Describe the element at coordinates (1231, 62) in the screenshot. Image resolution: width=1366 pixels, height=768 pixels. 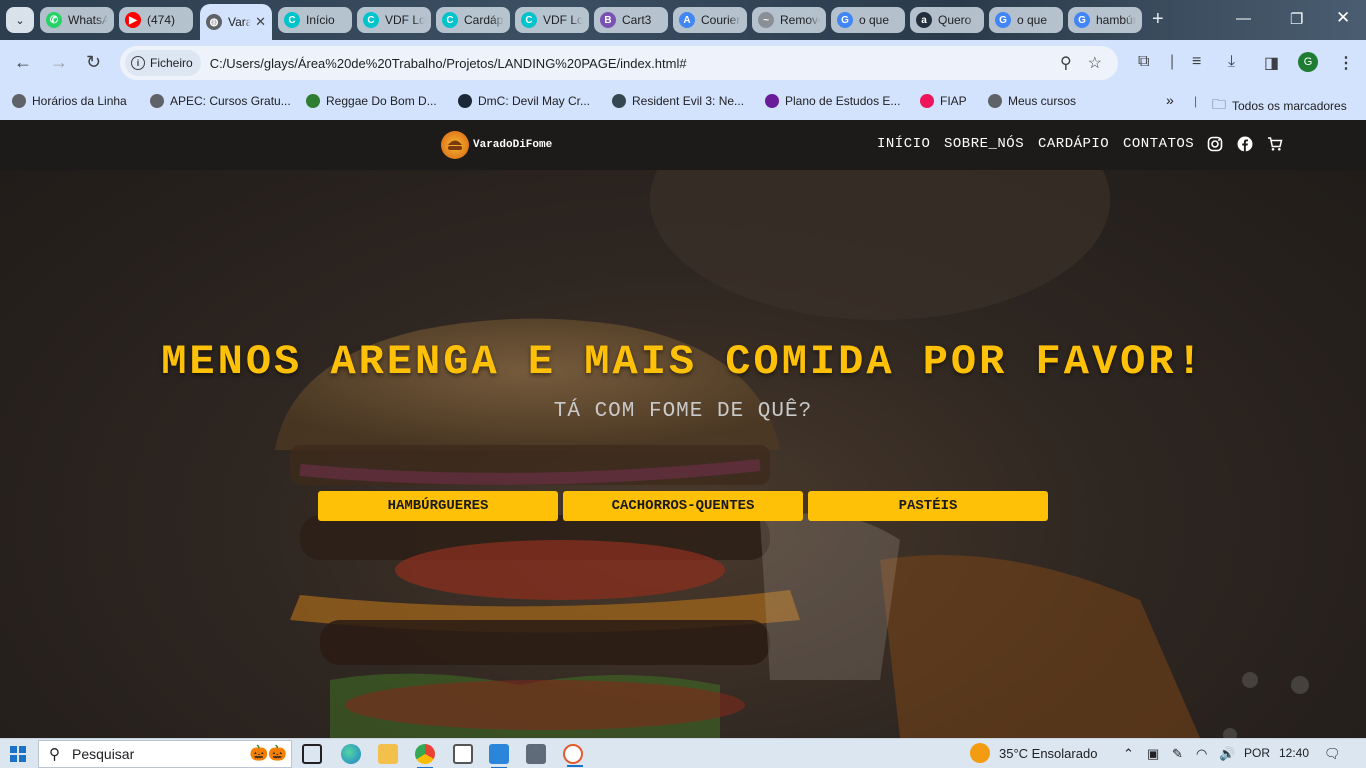
I see `download-icon: ⤓` at that location.